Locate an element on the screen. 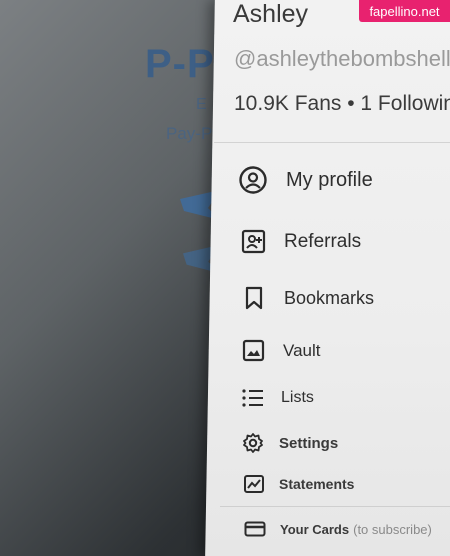 The height and width of the screenshot is (556, 450). gear-icon is located at coordinates (253, 443).